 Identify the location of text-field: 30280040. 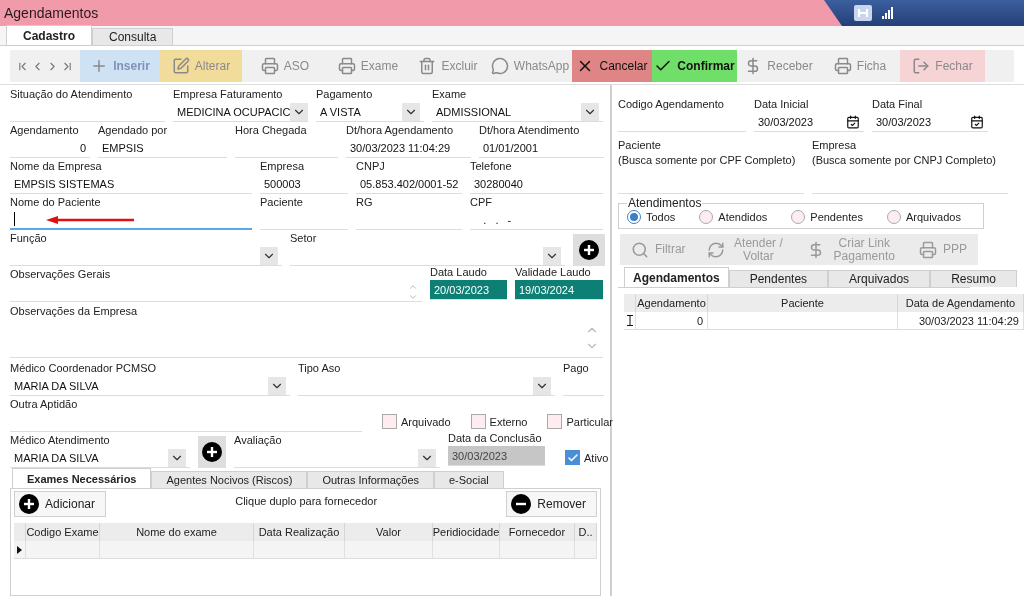
(536, 184).